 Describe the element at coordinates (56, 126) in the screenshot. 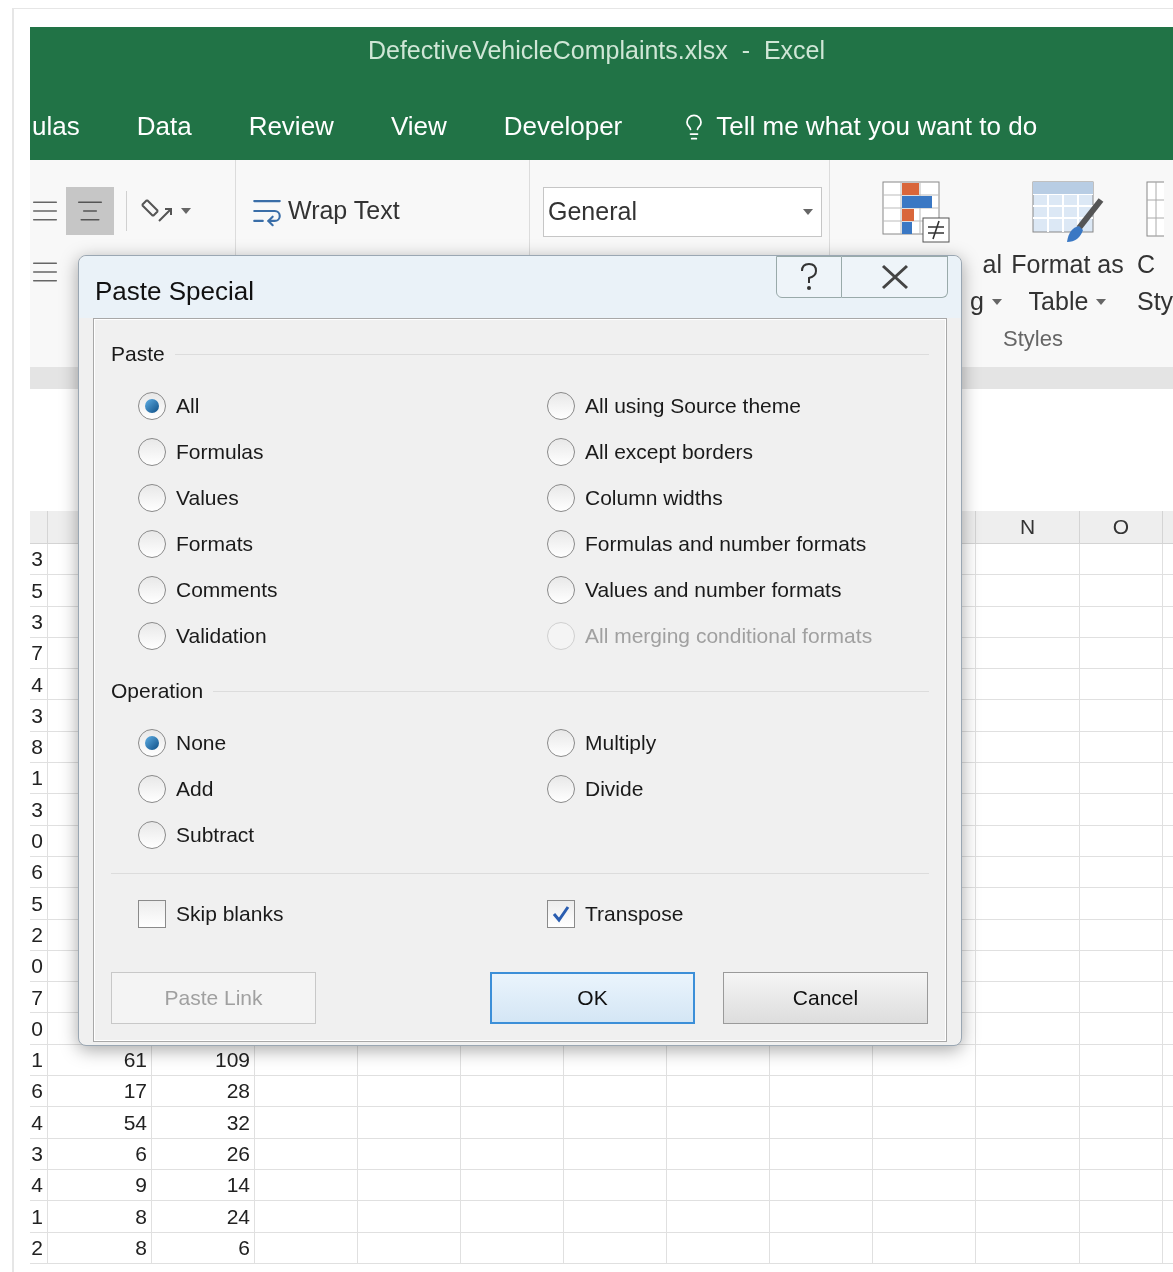

I see `ribbon-tab: ulas` at that location.